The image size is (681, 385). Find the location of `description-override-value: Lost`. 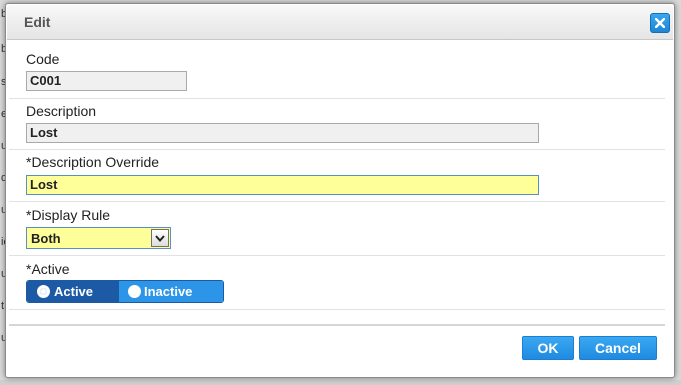

description-override-value: Lost is located at coordinates (44, 184).